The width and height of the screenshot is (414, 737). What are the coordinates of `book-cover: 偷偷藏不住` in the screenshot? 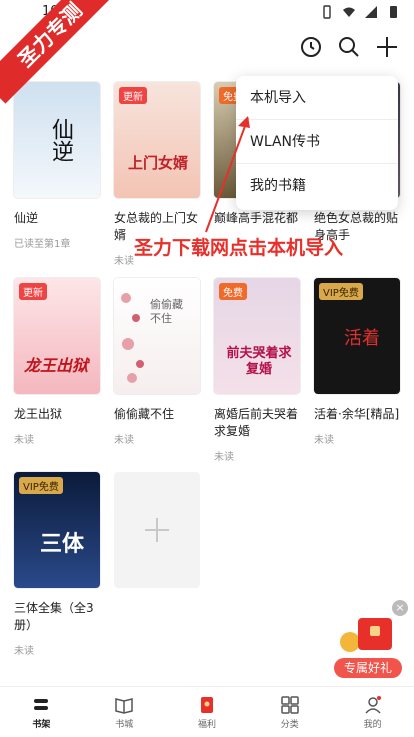 It's located at (157, 336).